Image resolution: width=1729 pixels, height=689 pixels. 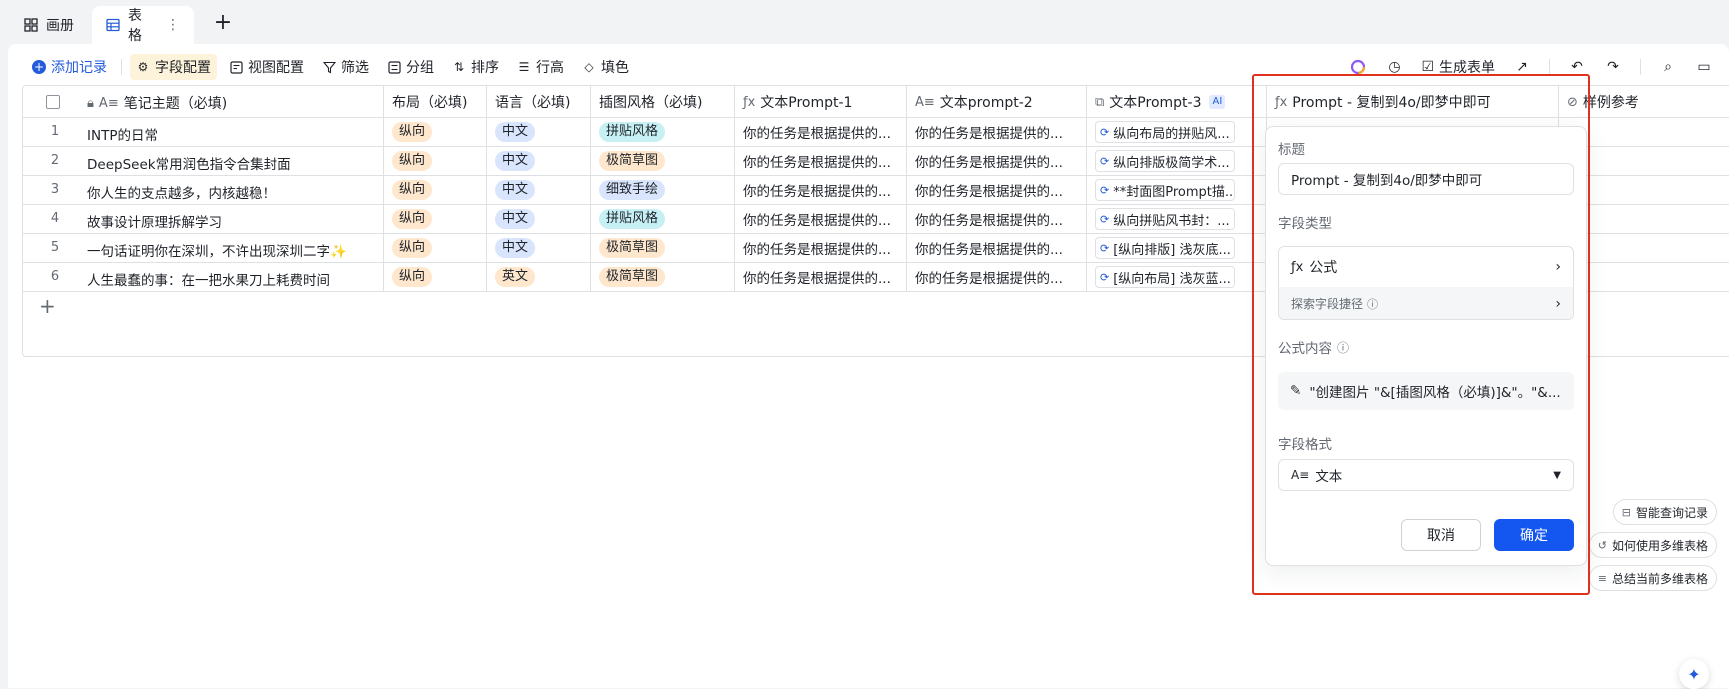 I want to click on formula-icon: ƒx, so click(x=1281, y=102).